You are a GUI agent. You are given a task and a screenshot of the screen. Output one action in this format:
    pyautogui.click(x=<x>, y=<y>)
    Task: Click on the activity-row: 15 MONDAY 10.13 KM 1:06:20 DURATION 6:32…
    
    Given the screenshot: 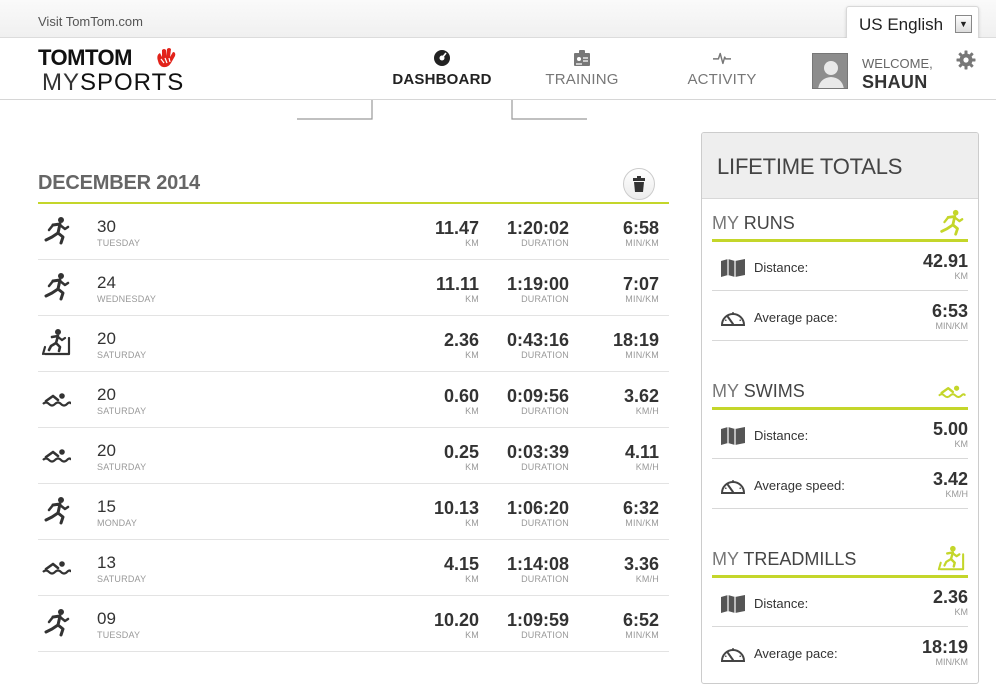 What is the action you would take?
    pyautogui.click(x=353, y=512)
    